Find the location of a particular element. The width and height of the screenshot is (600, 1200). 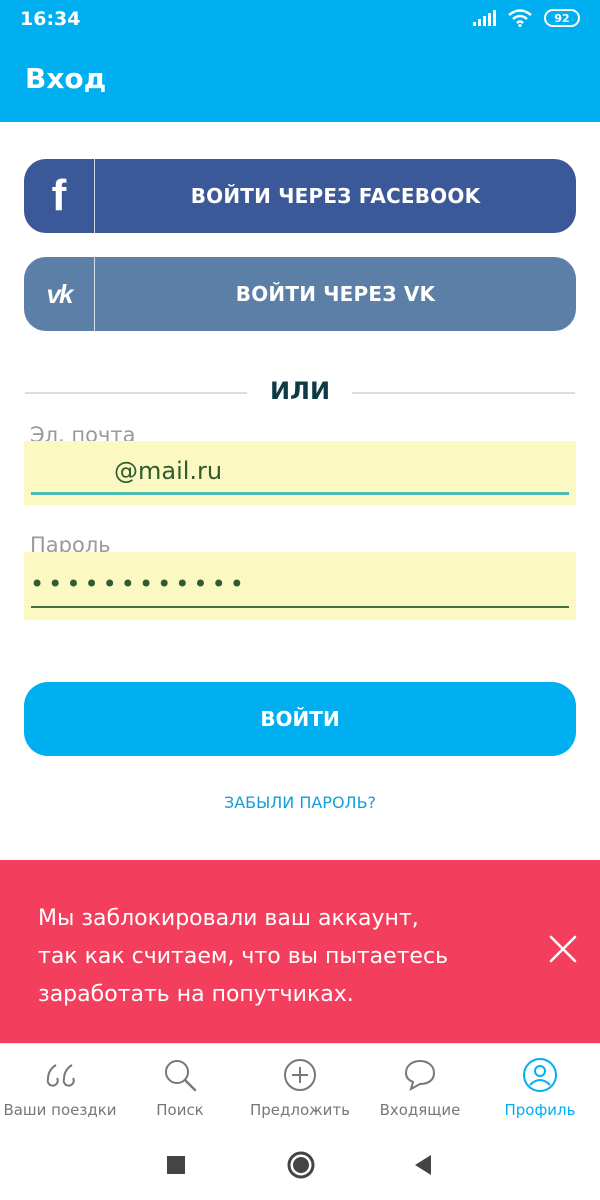

home-icon is located at coordinates (301, 1165).